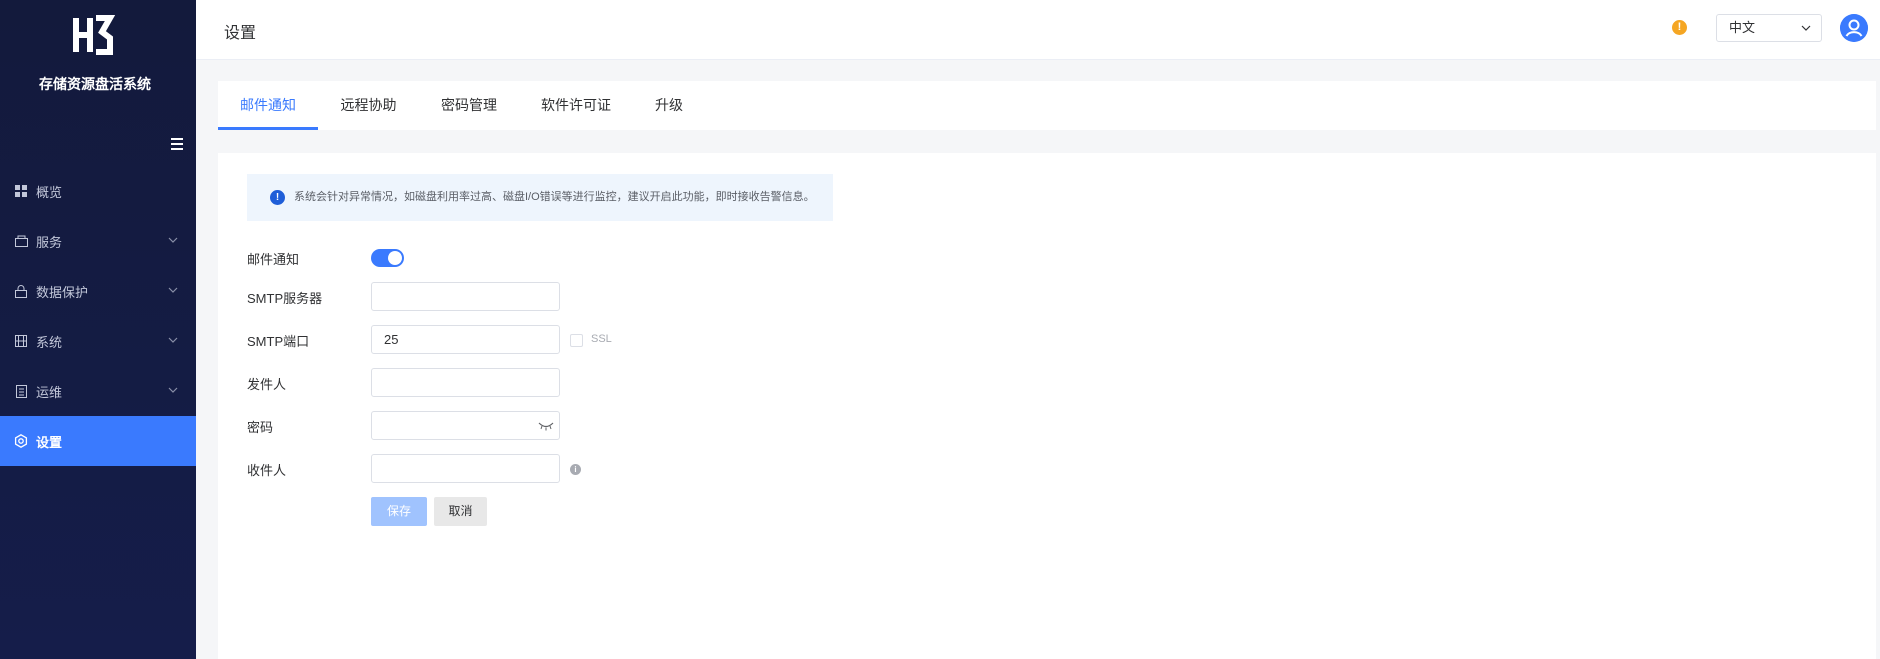  I want to click on sidebar-item-label: 数据保护, so click(62, 292).